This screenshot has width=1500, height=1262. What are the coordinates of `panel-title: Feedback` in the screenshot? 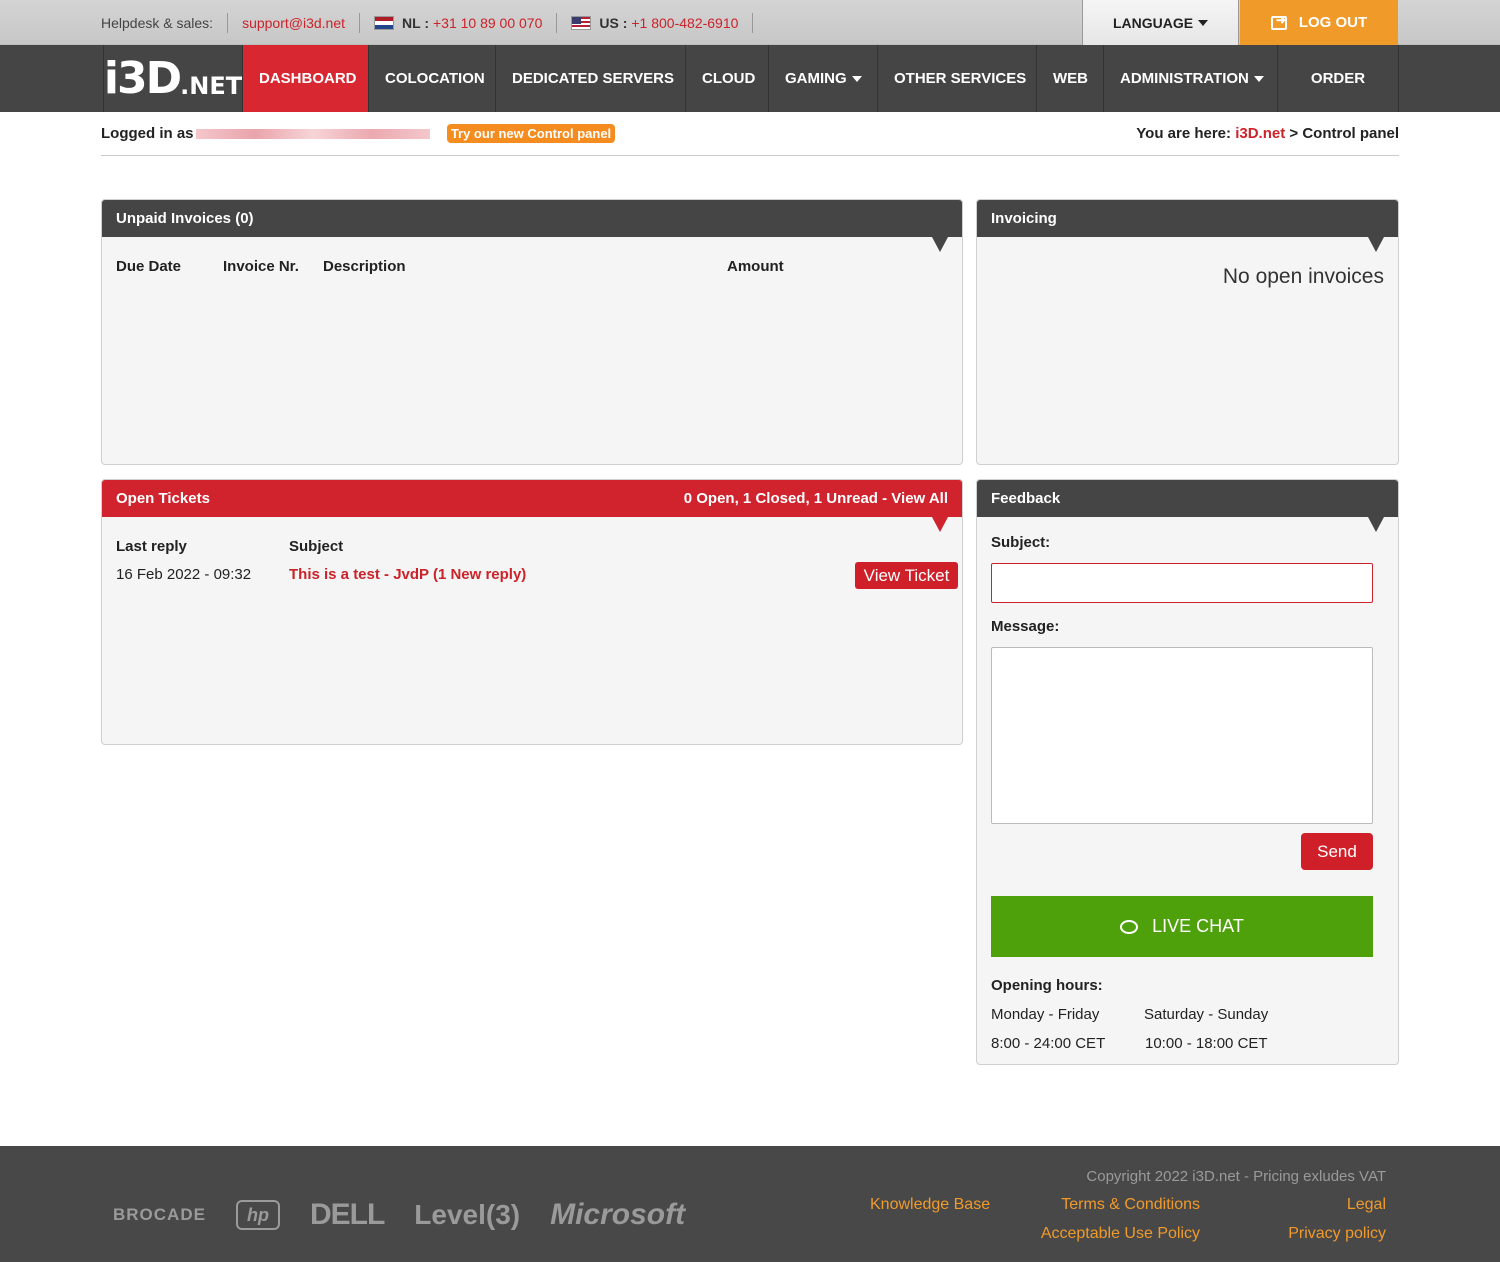 It's located at (1026, 498).